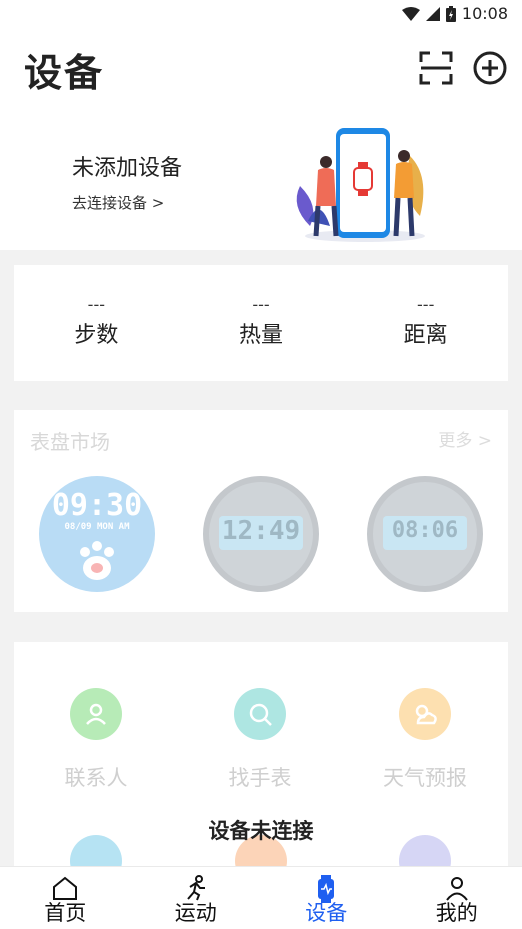 The image size is (522, 929). Describe the element at coordinates (196, 912) in the screenshot. I see `tab-label: 运动` at that location.